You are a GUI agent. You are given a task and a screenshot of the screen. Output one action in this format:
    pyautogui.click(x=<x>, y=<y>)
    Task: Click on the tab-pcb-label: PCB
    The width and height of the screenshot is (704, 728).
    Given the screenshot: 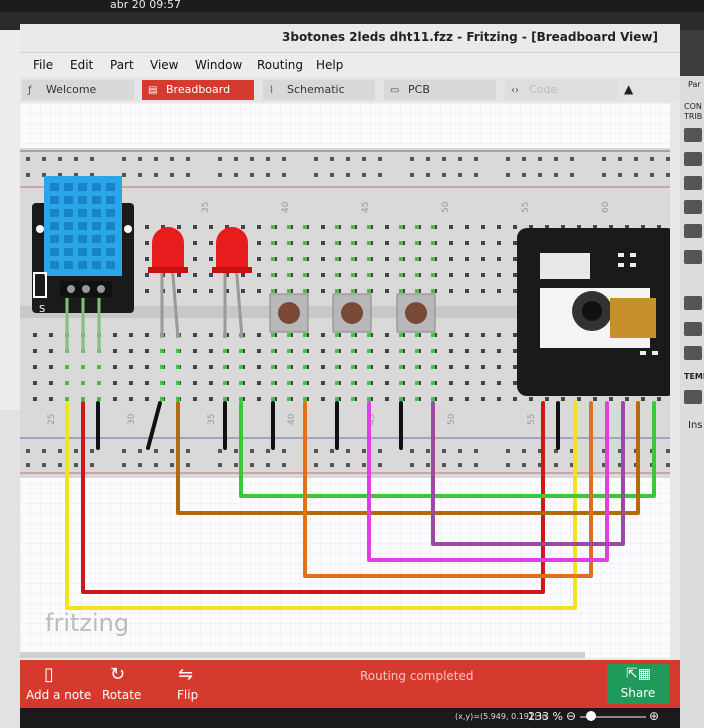 What is the action you would take?
    pyautogui.click(x=419, y=89)
    